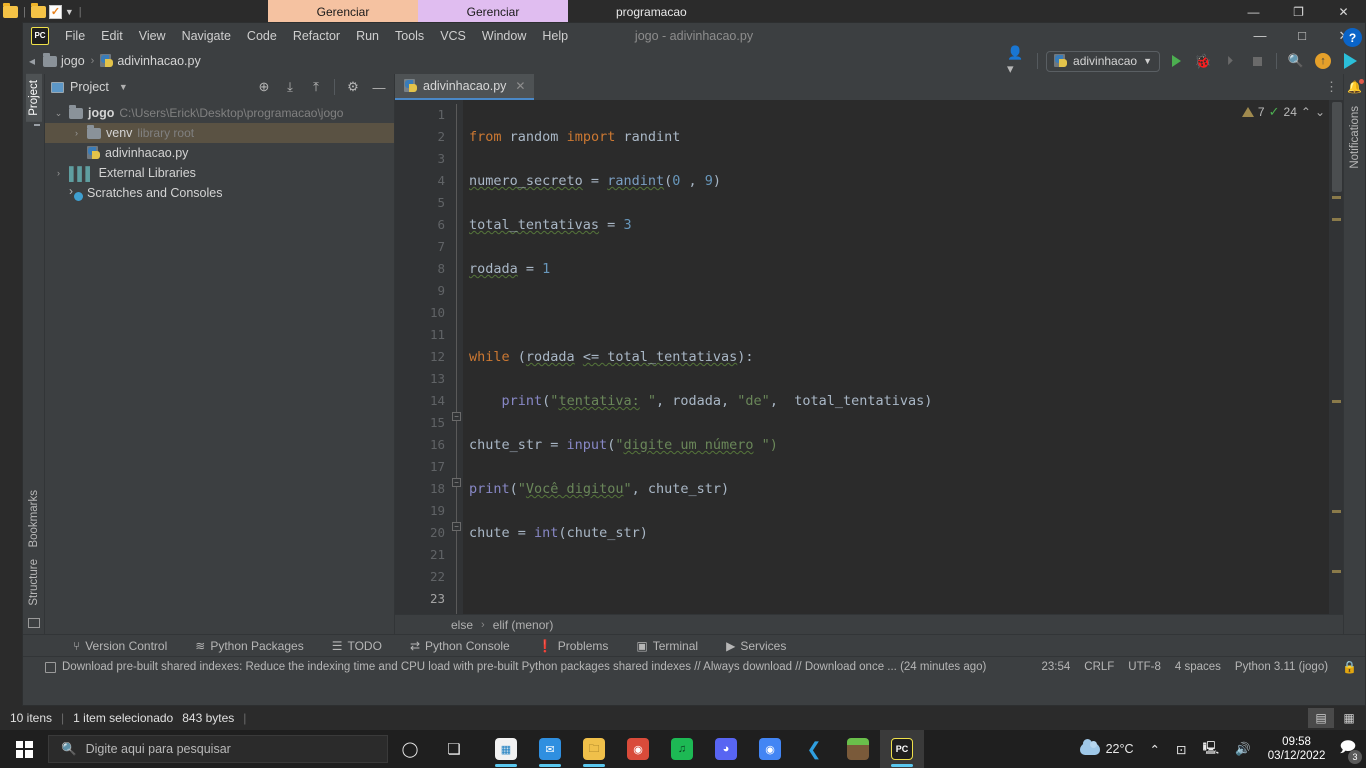 Image resolution: width=1366 pixels, height=768 pixels. I want to click on updates-icon: ↑, so click(1323, 61).